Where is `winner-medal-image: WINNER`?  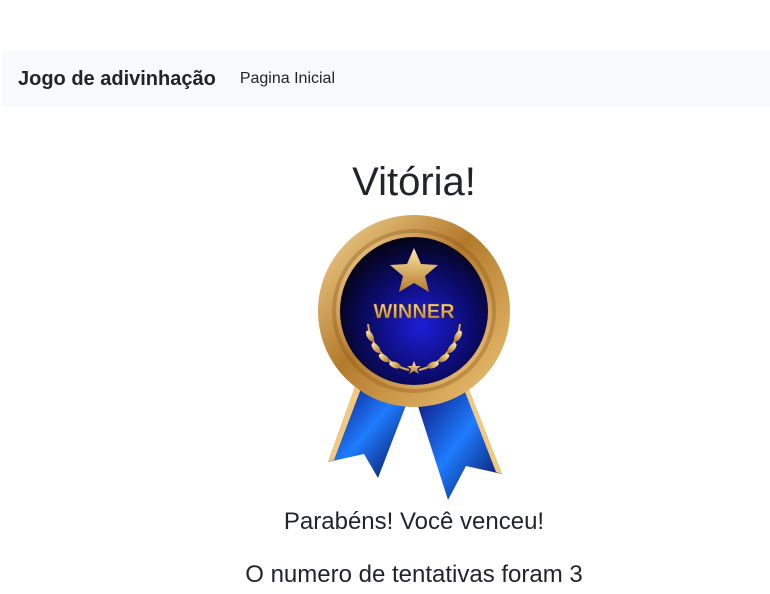 winner-medal-image: WINNER is located at coordinates (414, 357).